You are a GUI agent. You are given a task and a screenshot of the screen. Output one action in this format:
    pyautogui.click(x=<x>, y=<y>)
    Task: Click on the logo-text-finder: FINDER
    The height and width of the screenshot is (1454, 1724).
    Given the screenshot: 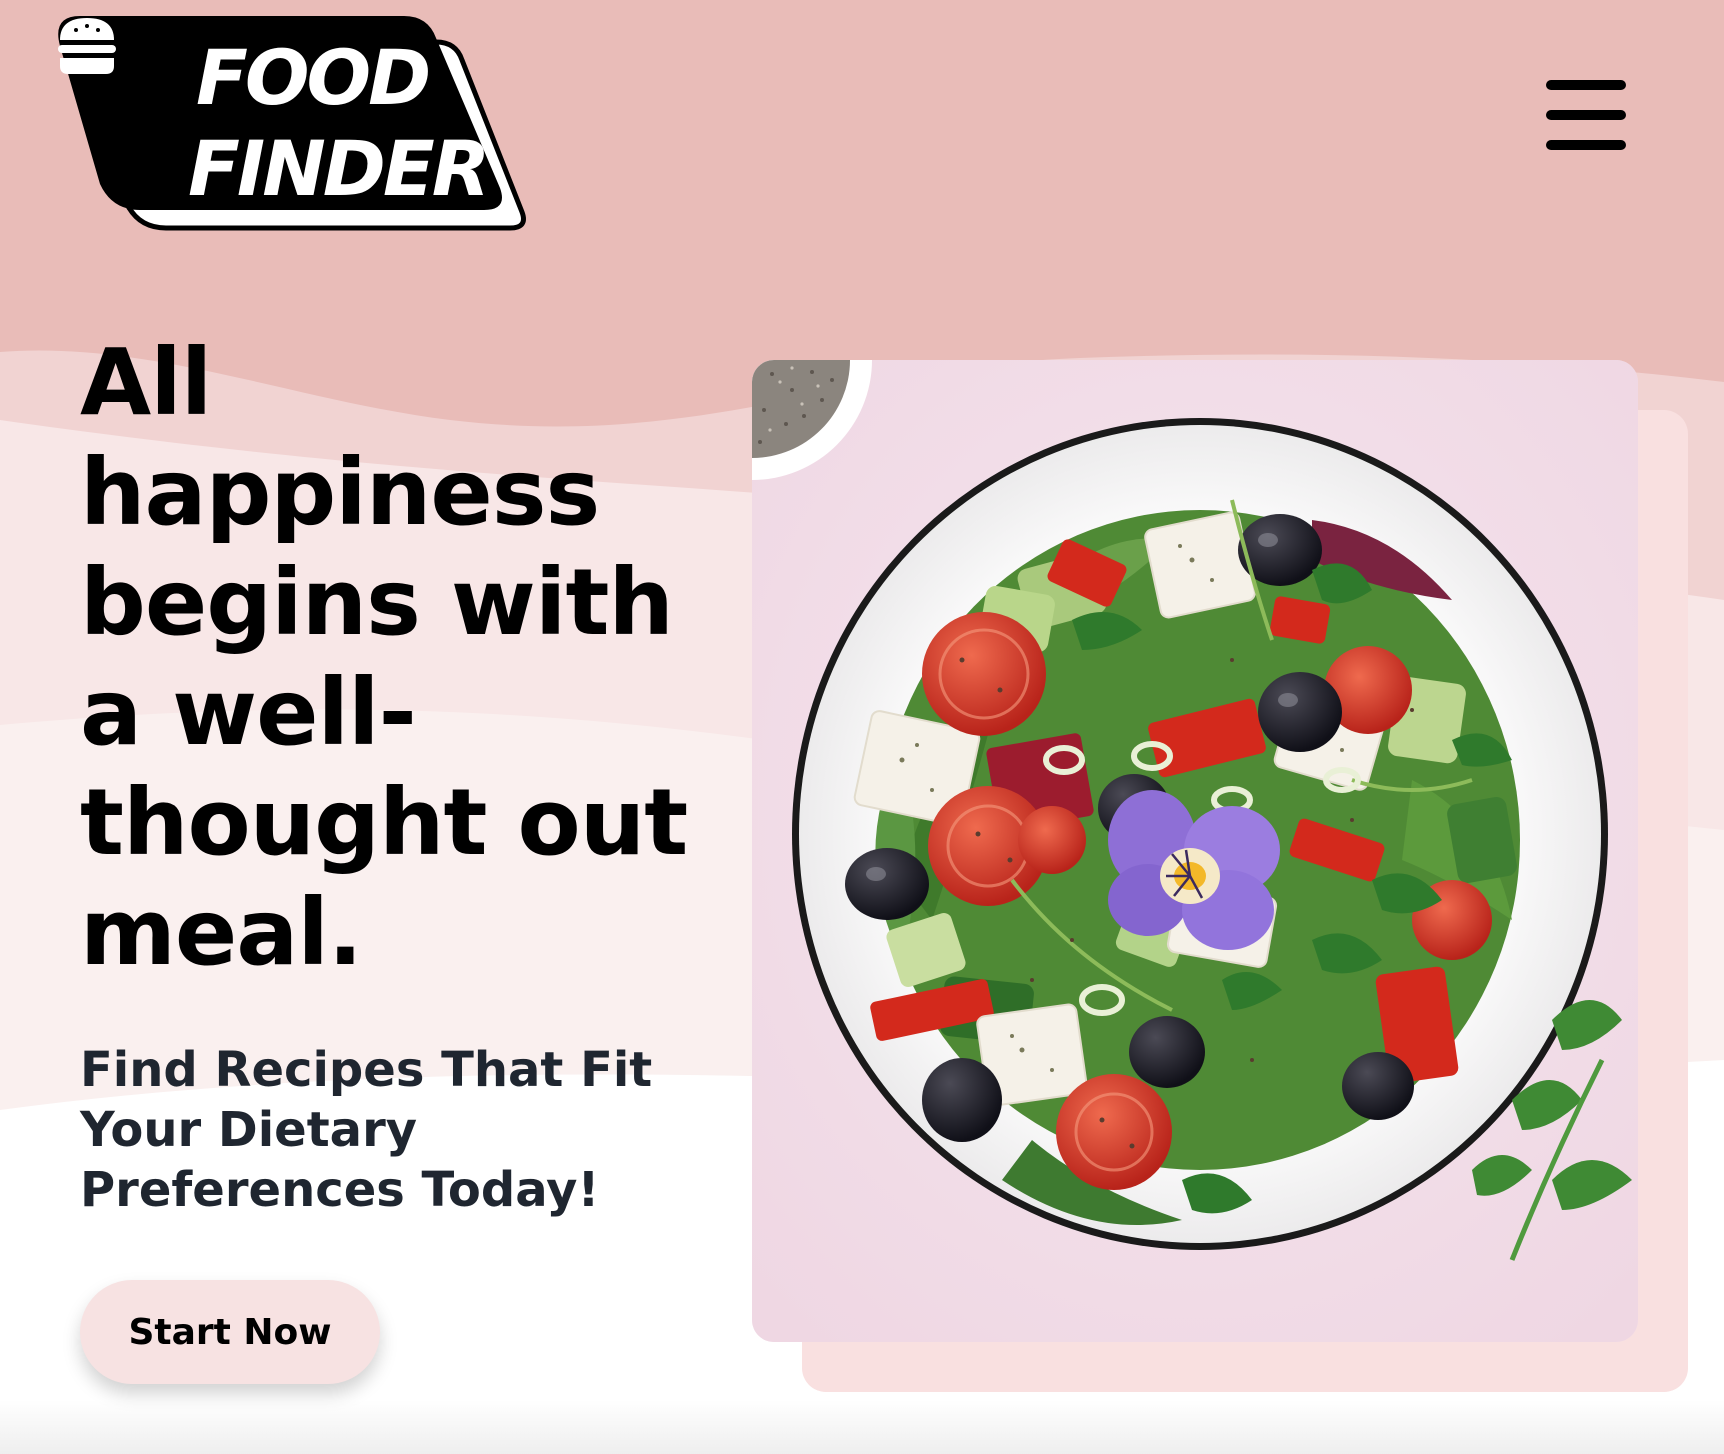 What is the action you would take?
    pyautogui.click(x=339, y=168)
    